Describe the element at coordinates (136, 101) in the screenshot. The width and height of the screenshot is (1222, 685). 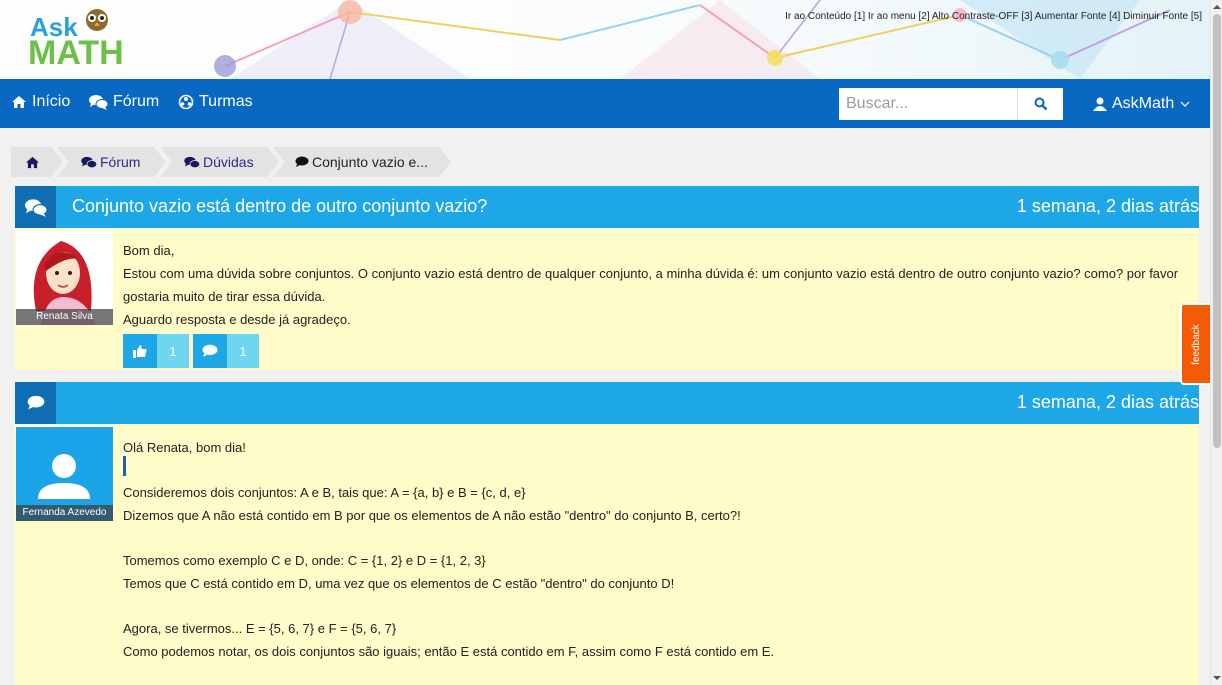
I see `nav-label: Fórum` at that location.